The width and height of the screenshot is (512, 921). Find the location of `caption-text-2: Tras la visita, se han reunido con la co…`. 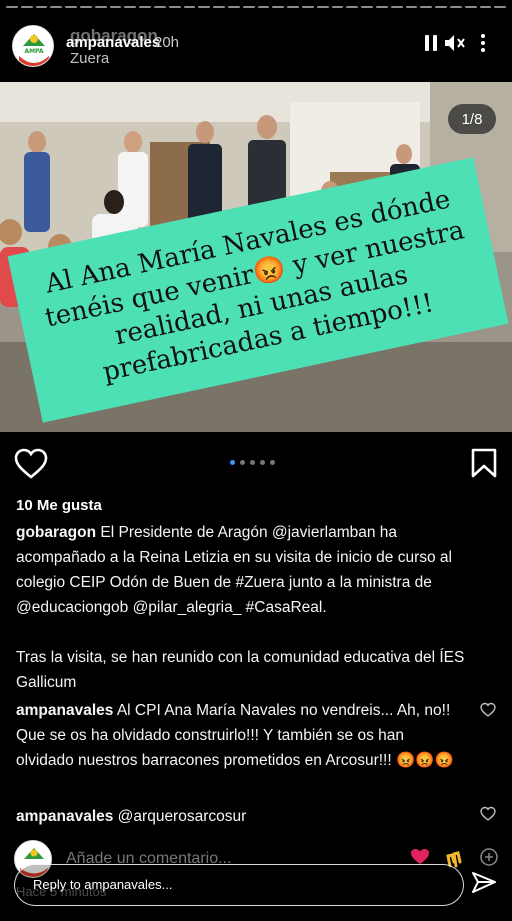

caption-text-2: Tras la visita, se han reunido con la co… is located at coordinates (240, 670).